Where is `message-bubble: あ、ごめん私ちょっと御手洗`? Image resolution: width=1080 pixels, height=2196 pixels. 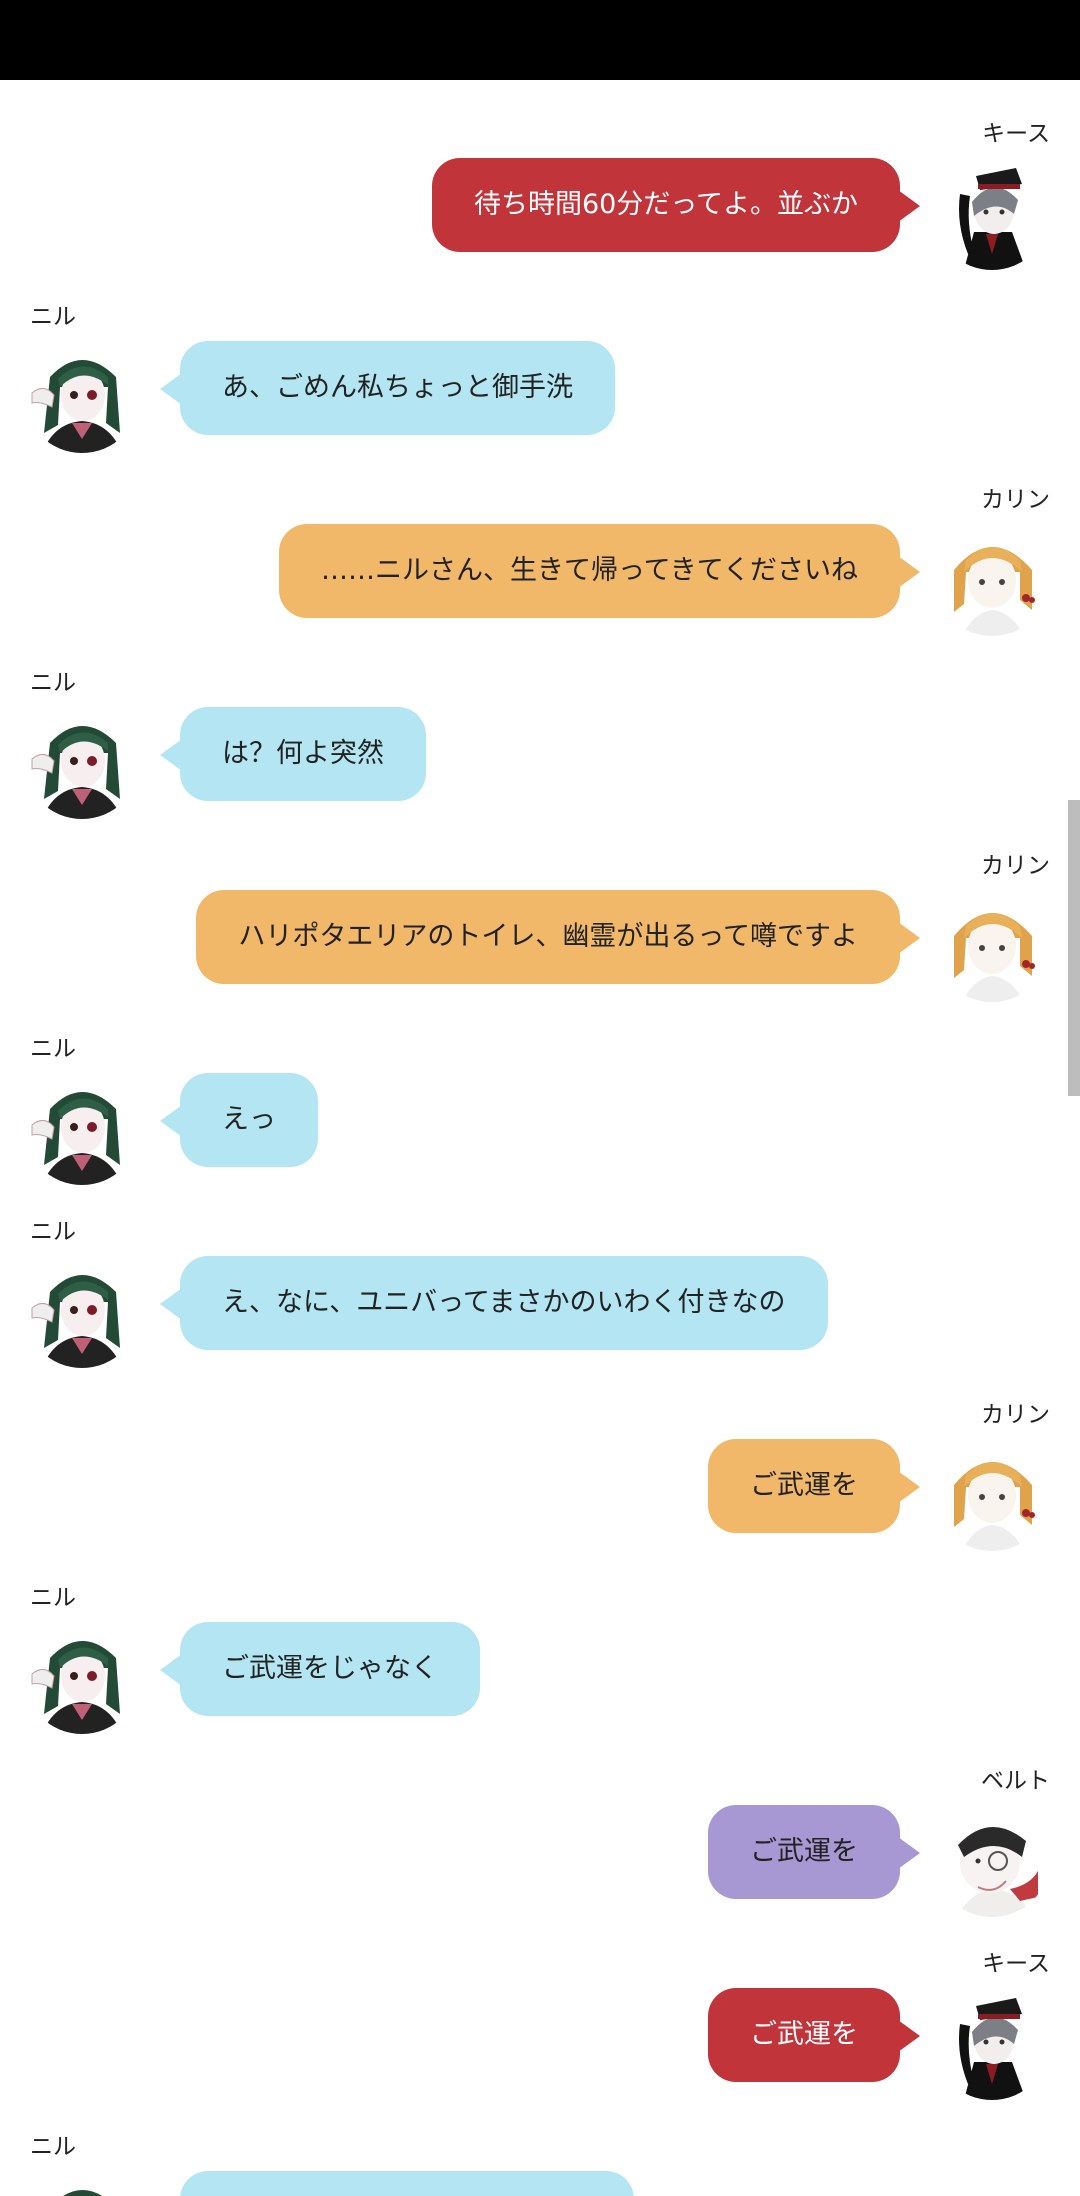
message-bubble: あ、ごめん私ちょっと御手洗 is located at coordinates (387, 388).